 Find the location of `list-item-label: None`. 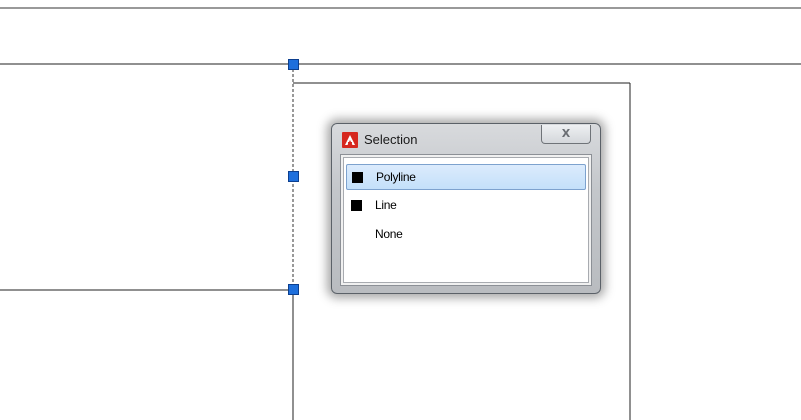

list-item-label: None is located at coordinates (389, 234).